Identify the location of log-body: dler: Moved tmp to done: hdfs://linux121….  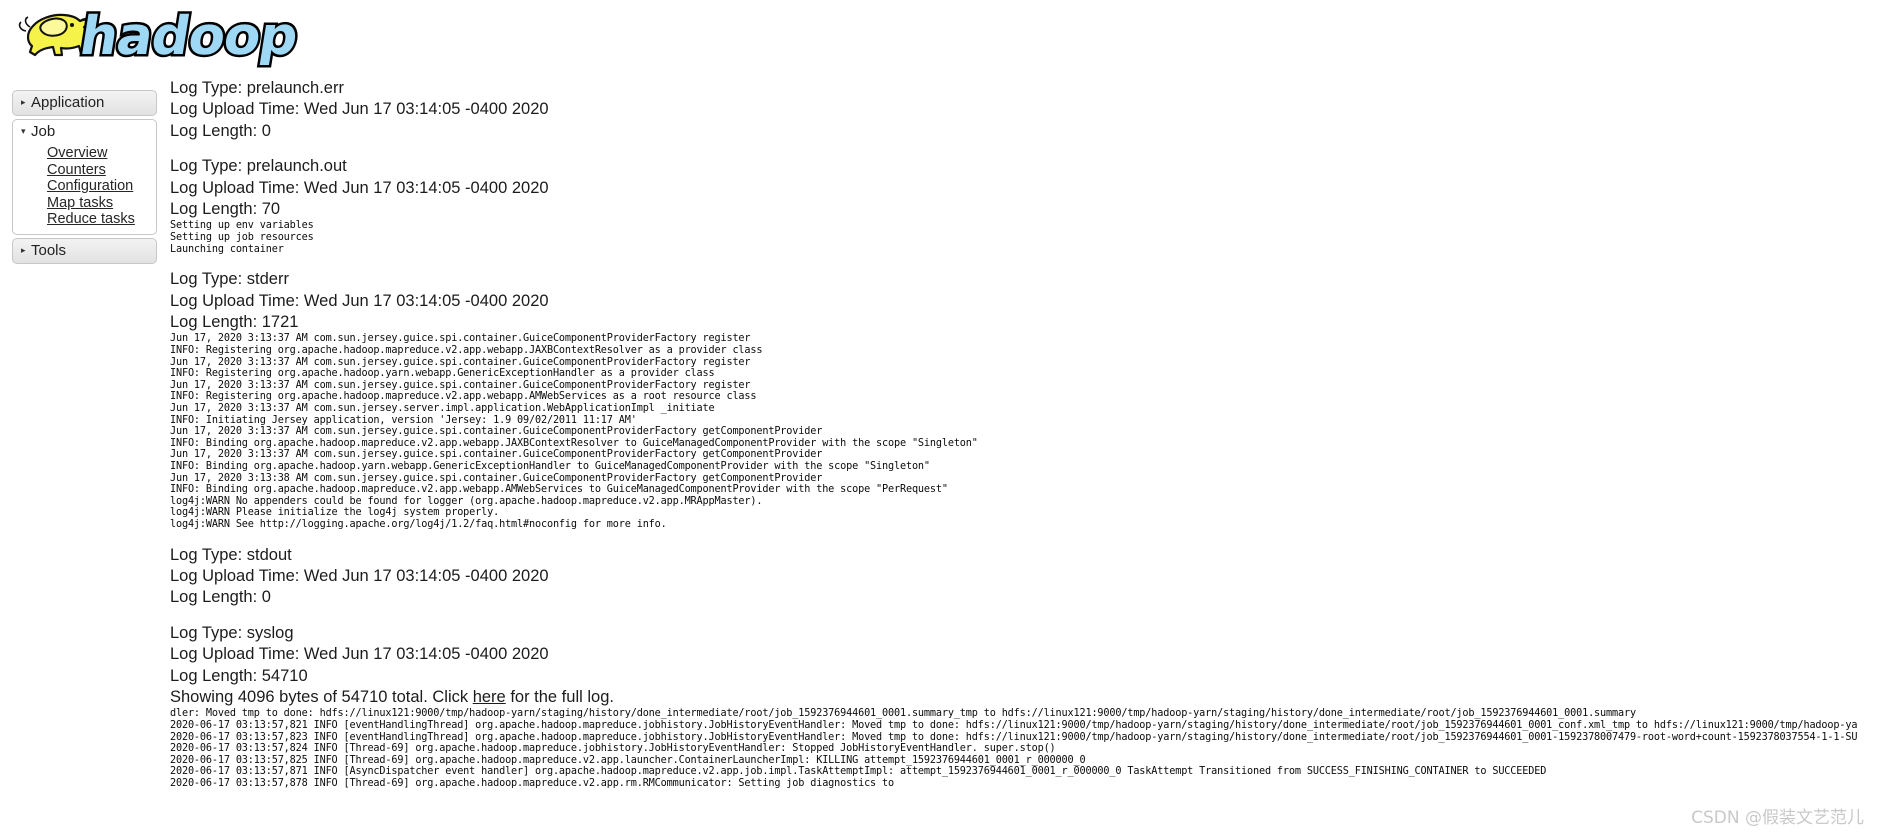
(1014, 748).